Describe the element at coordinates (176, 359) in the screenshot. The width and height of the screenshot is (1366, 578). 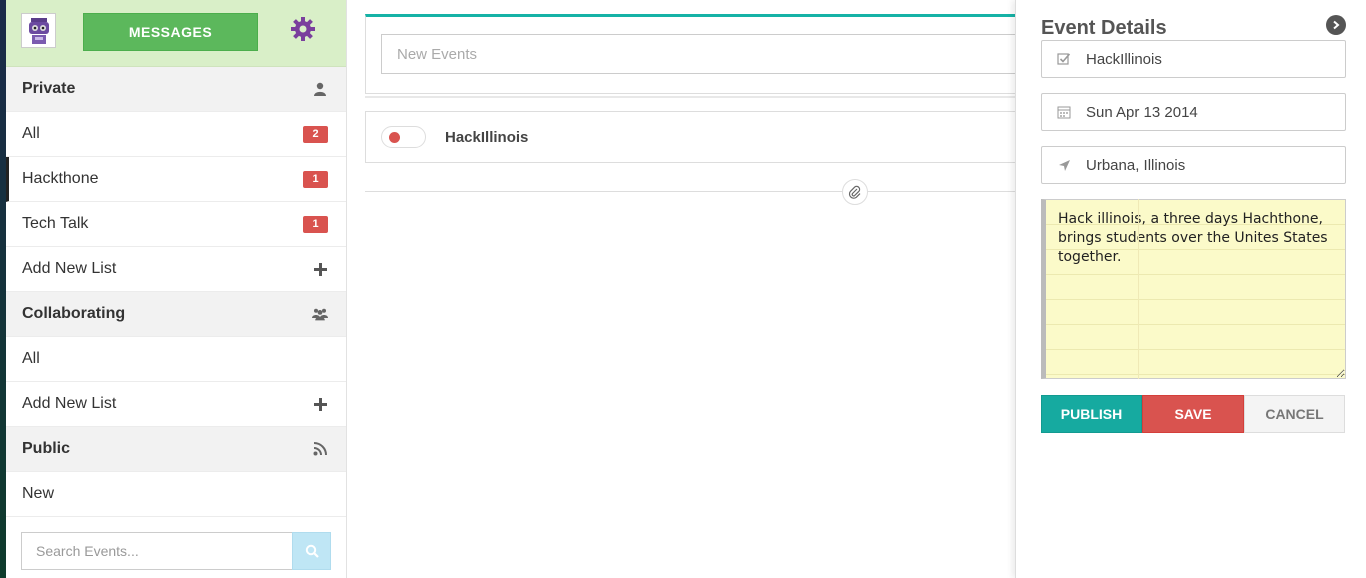
I see `sidebar-item-collab-all: All` at that location.